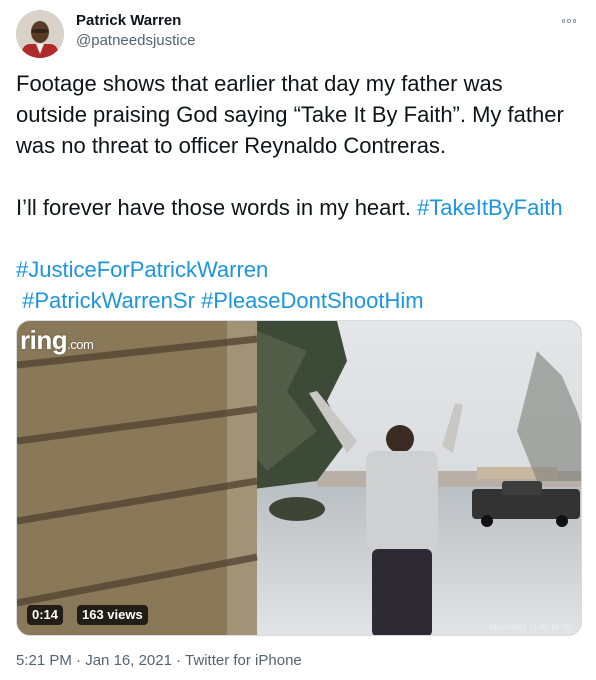 This screenshot has width=596, height=680. What do you see at coordinates (128, 20) in the screenshot?
I see `author-name: Patrick Warren` at bounding box center [128, 20].